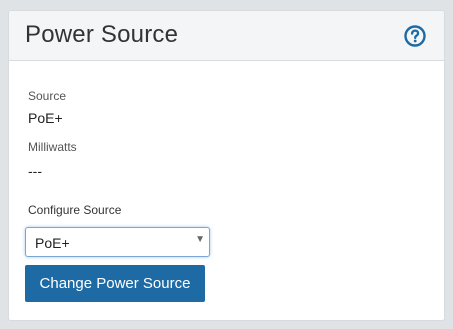  What do you see at coordinates (200, 239) in the screenshot?
I see `caret-down-icon: ▼` at bounding box center [200, 239].